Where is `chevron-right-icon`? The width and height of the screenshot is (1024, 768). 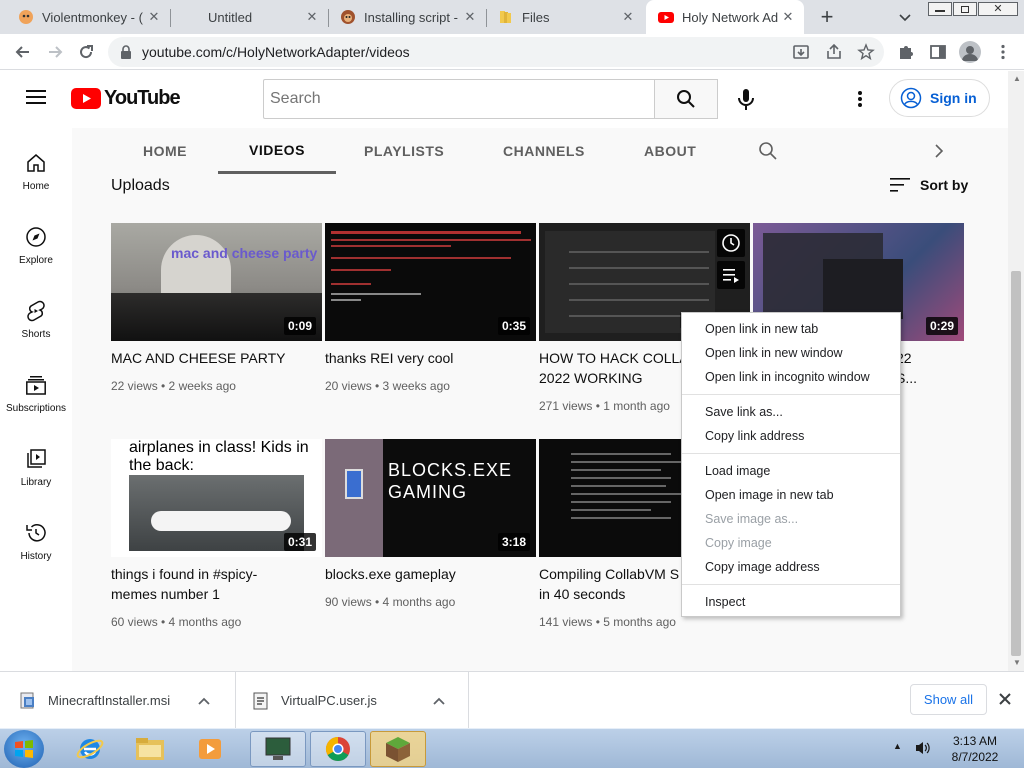 chevron-right-icon is located at coordinates (939, 151).